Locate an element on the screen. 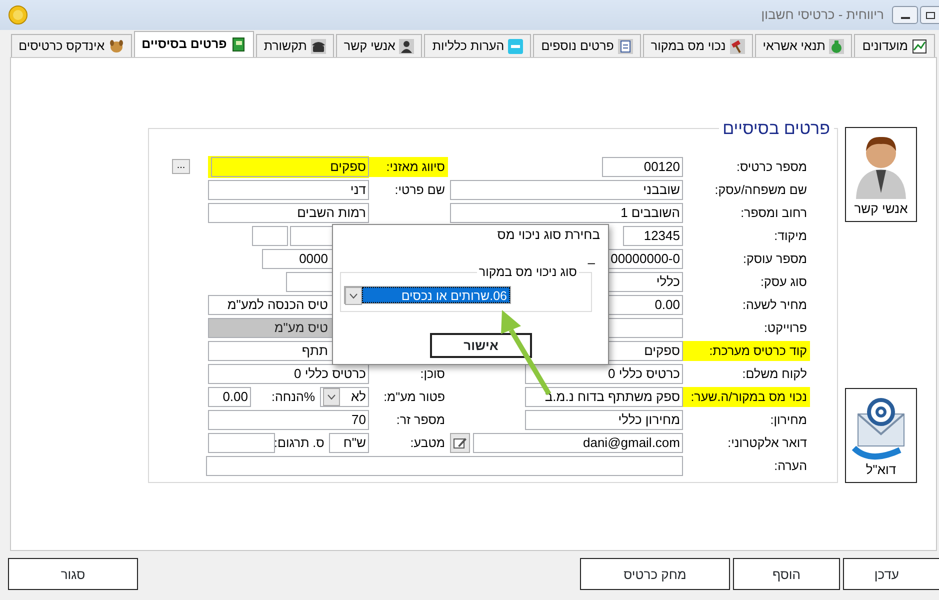 Image resolution: width=939 pixels, height=600 pixels. window-title: ריווחית - כרטיסי חשבון is located at coordinates (822, 15).